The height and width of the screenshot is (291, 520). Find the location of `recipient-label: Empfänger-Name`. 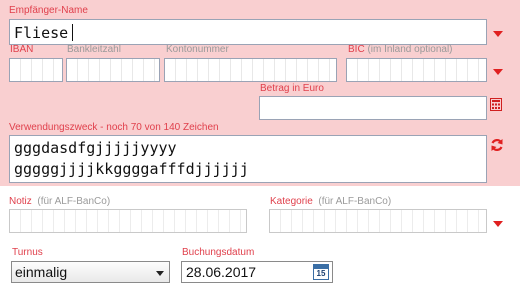

recipient-label: Empfänger-Name is located at coordinates (48, 10).